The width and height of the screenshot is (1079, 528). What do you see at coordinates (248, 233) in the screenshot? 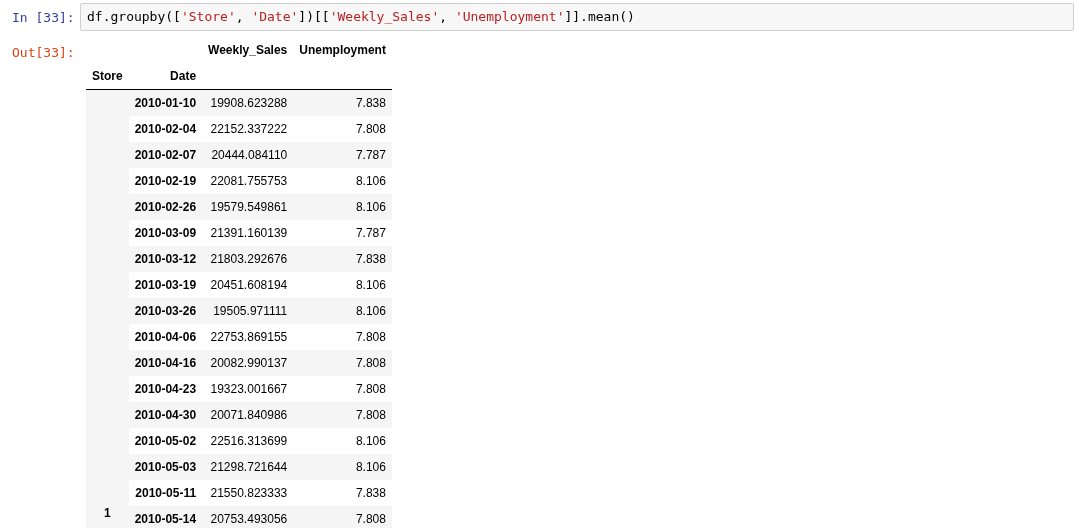
I see `table-cell: 21391.160139` at bounding box center [248, 233].